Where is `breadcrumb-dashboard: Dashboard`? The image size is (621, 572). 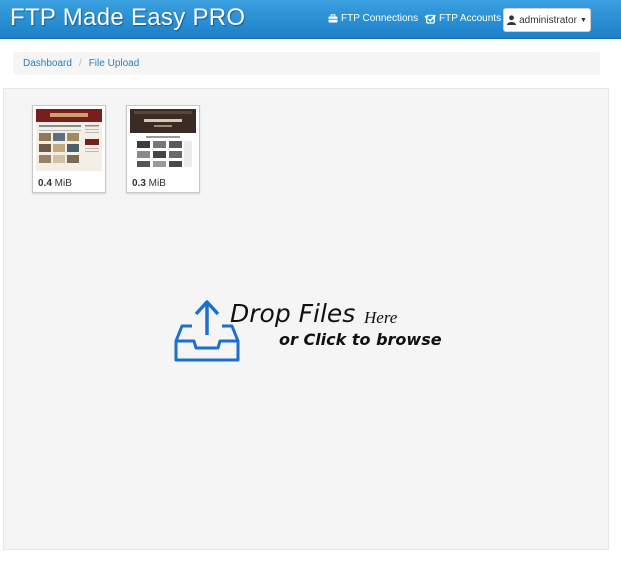
breadcrumb-dashboard: Dashboard is located at coordinates (47, 63).